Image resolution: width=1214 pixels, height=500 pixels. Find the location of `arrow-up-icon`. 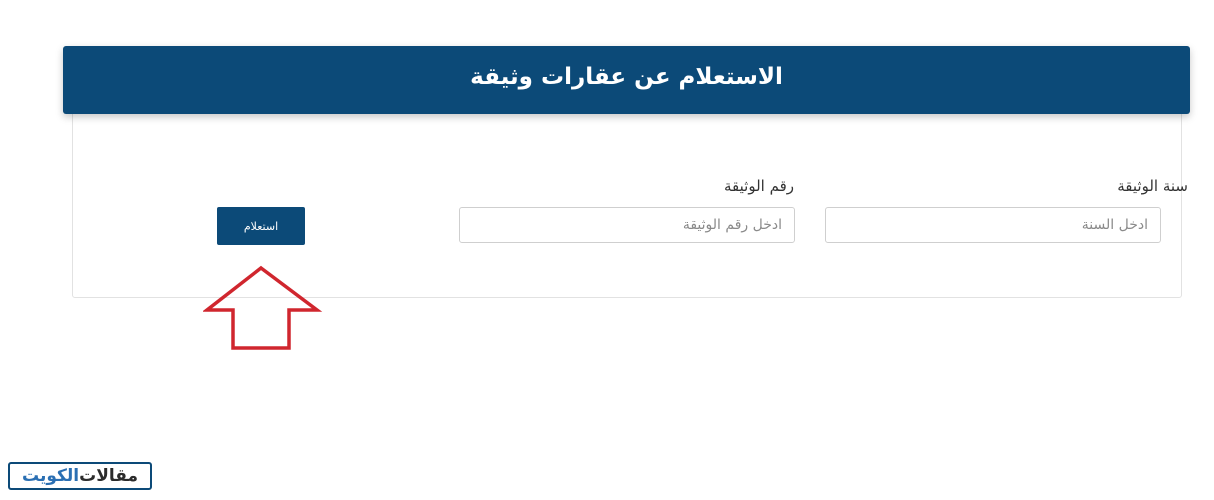

arrow-up-icon is located at coordinates (263, 307).